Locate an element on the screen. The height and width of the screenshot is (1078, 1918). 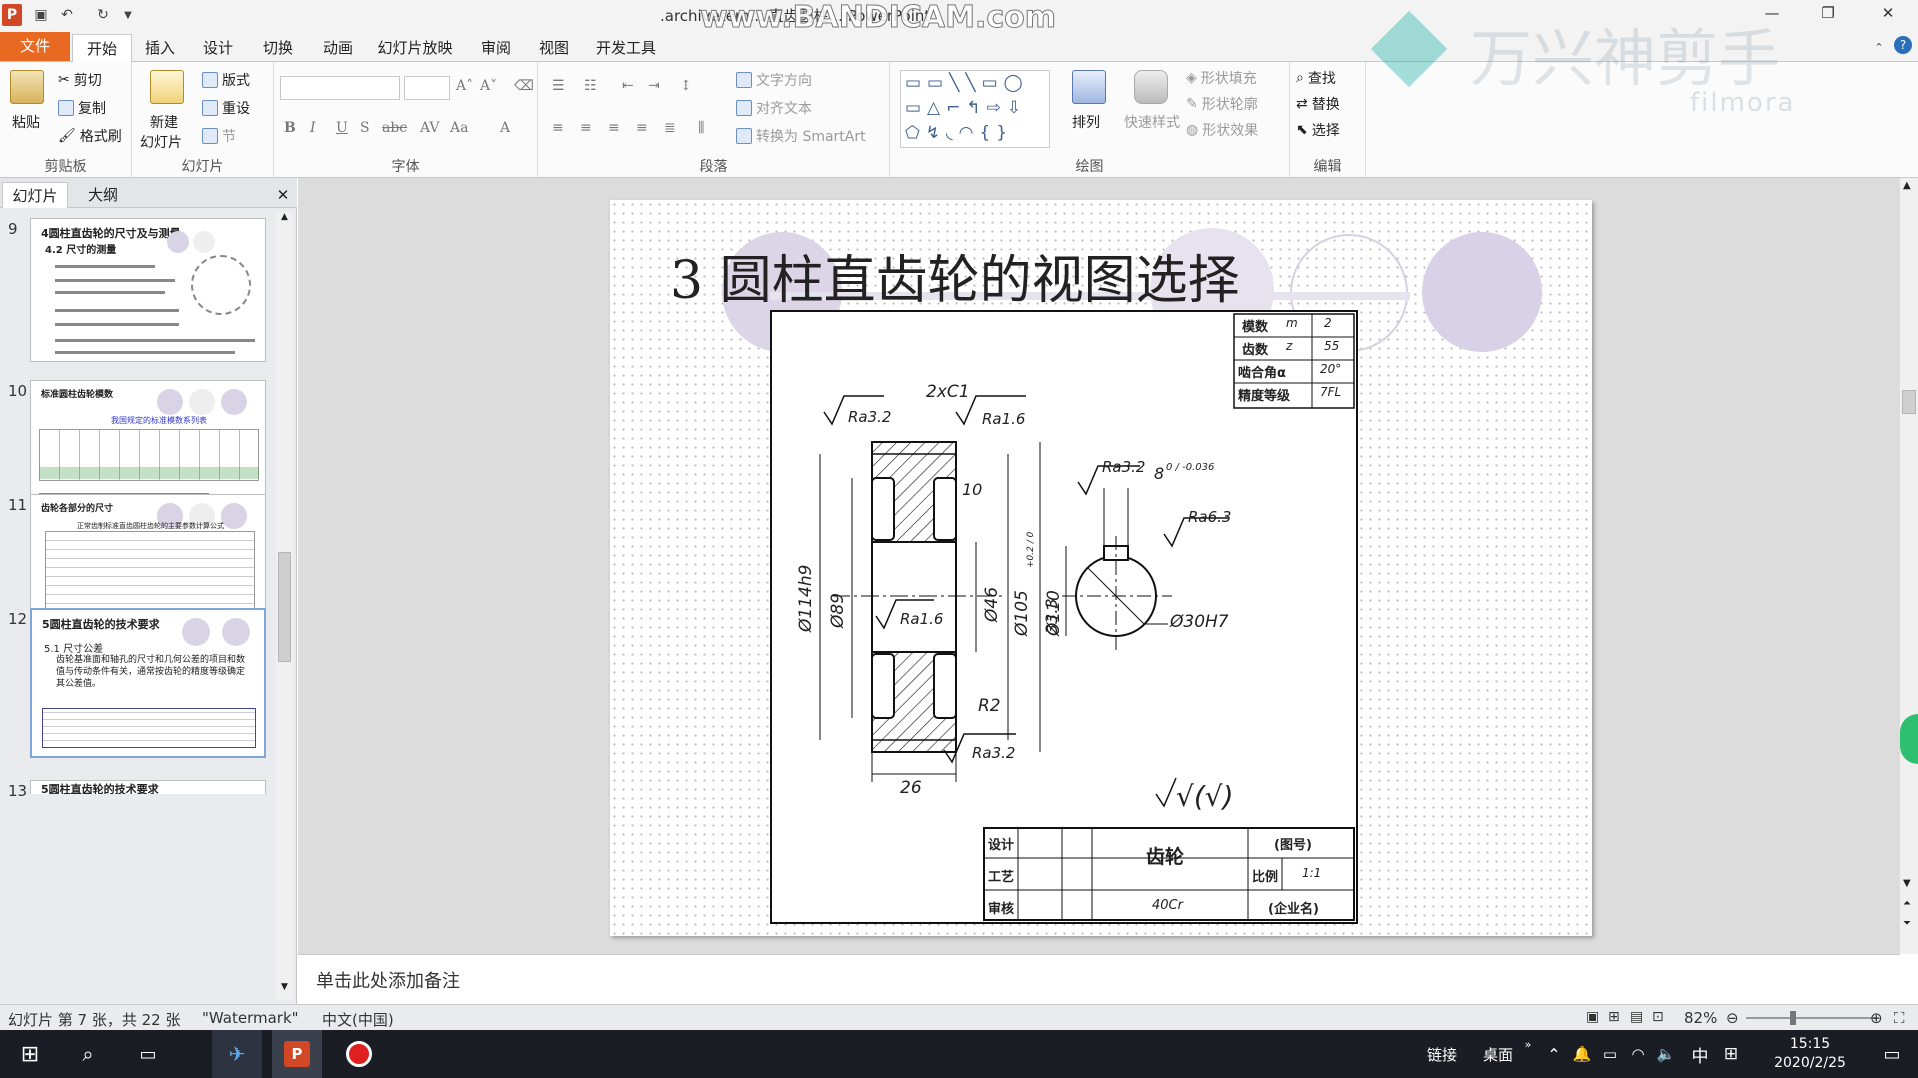
shapes-gallery: ▭▭╲╲▭◯ ▭△⌐↰⇨⇩ ⬠↯◟◠{} is located at coordinates (975, 109).